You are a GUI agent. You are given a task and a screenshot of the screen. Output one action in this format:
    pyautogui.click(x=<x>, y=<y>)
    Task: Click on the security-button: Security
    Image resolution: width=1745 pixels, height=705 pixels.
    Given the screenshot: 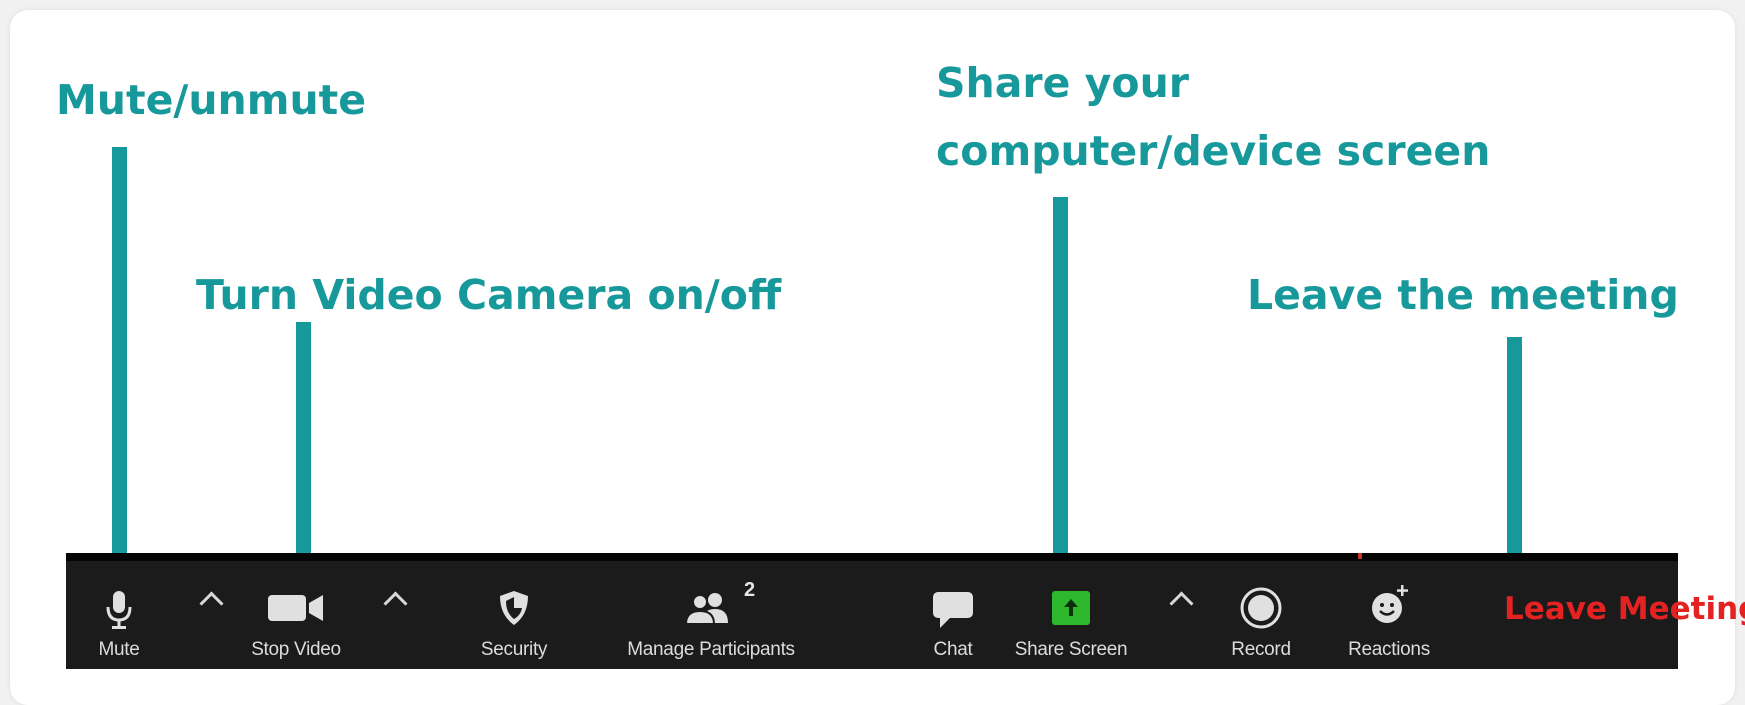 What is the action you would take?
    pyautogui.click(x=514, y=615)
    